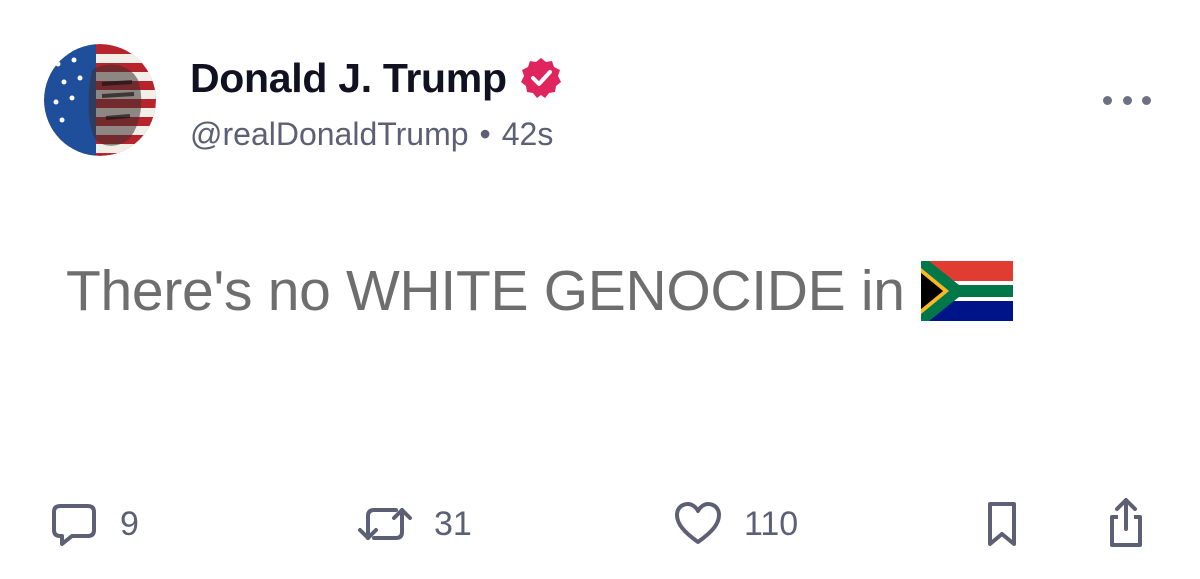  I want to click on verified-badge-icon, so click(541, 78).